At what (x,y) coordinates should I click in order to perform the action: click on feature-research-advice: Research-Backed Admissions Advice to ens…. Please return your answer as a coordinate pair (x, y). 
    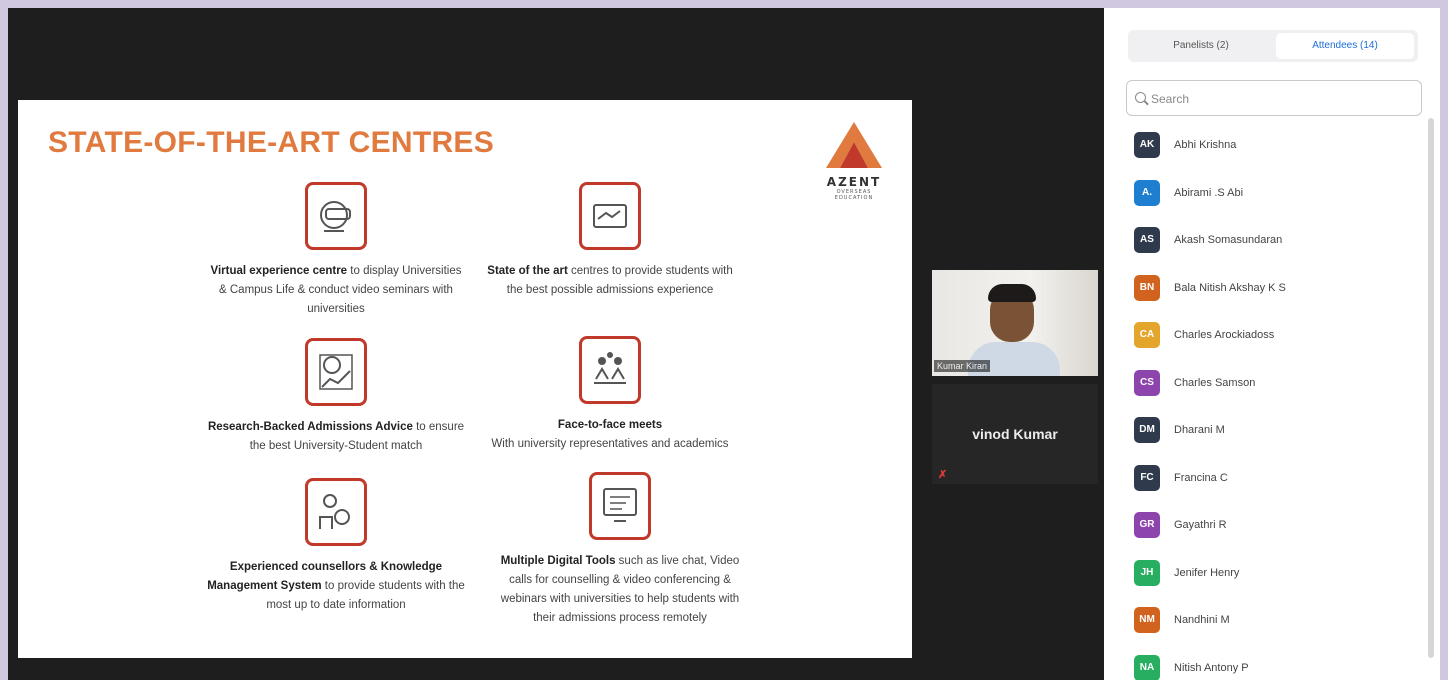
    Looking at the image, I should click on (336, 397).